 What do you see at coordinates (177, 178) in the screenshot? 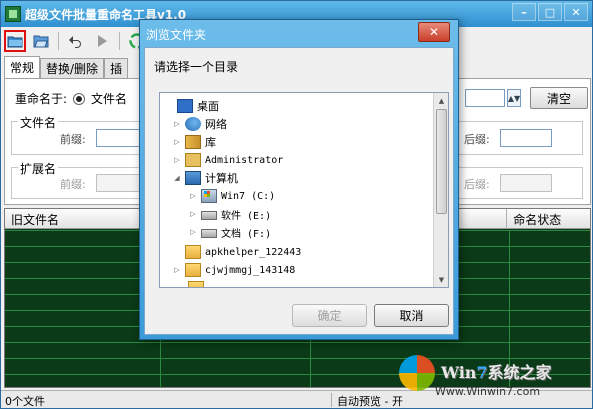
I see `collapse-arrow-icon: ◢` at bounding box center [177, 178].